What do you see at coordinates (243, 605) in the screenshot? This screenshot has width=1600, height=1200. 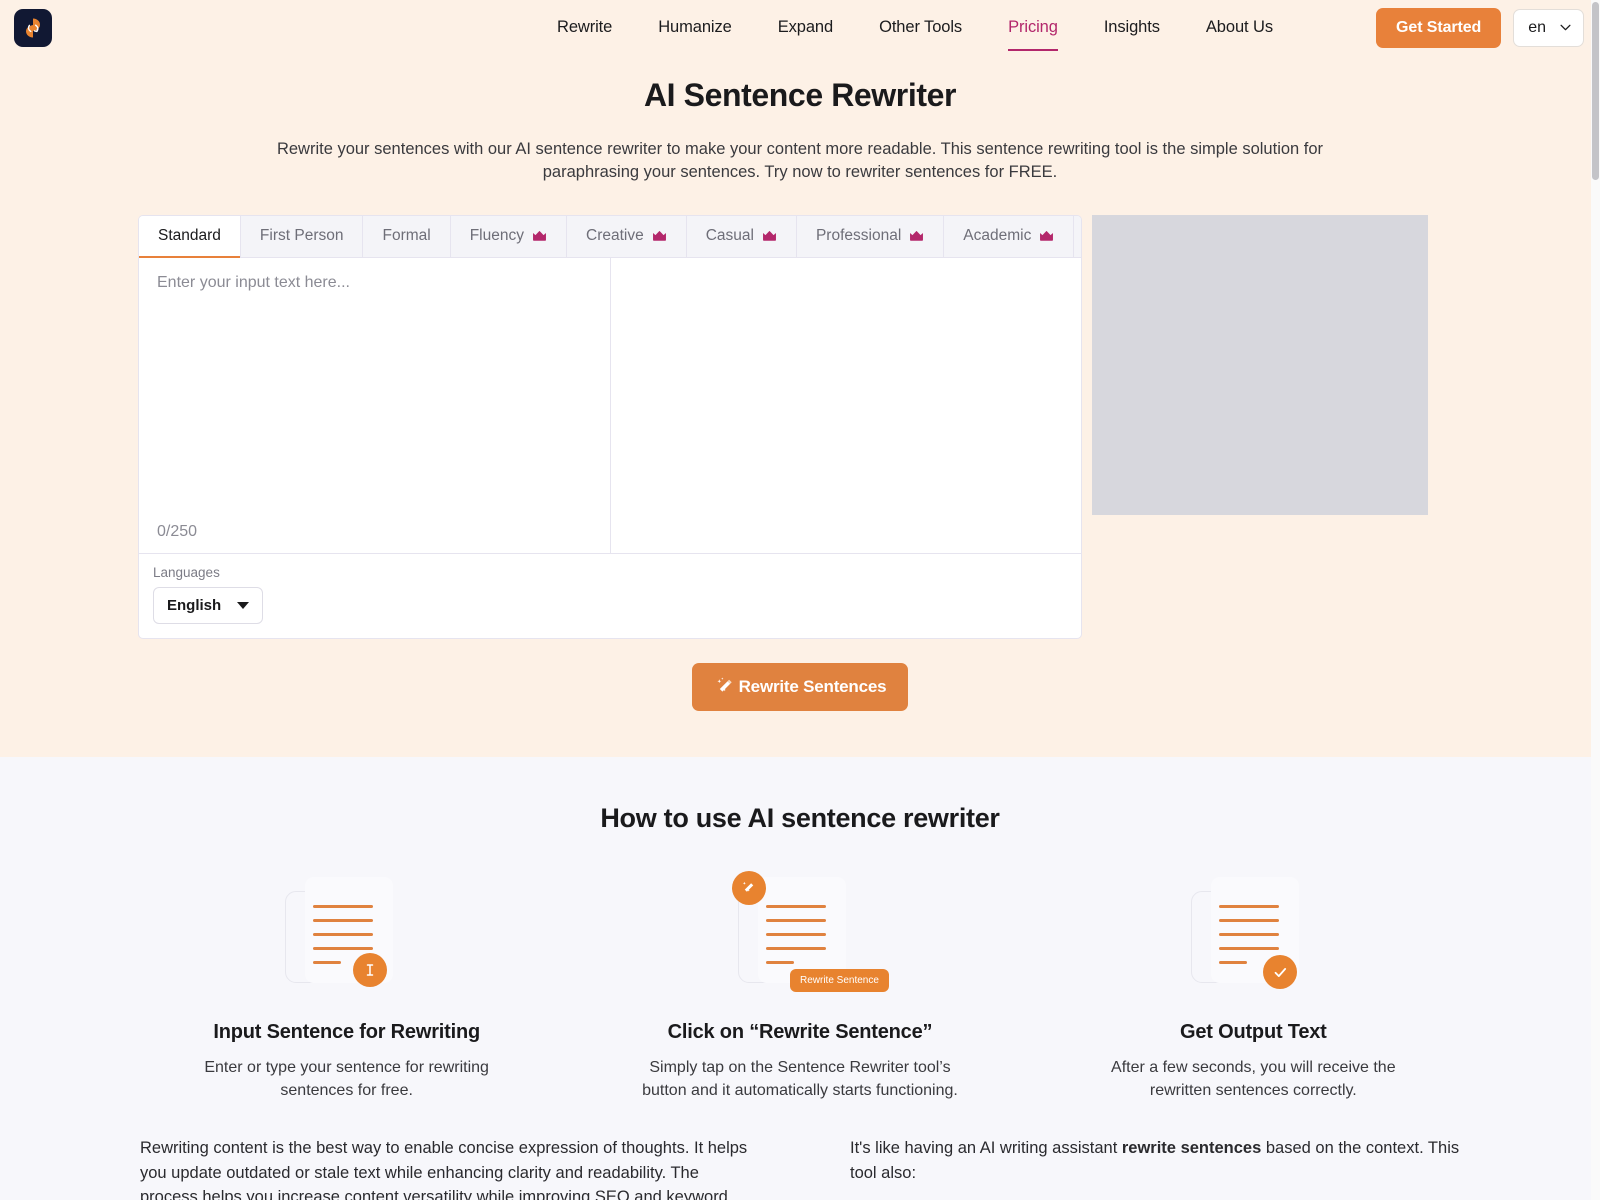 I see `caret-down-icon` at bounding box center [243, 605].